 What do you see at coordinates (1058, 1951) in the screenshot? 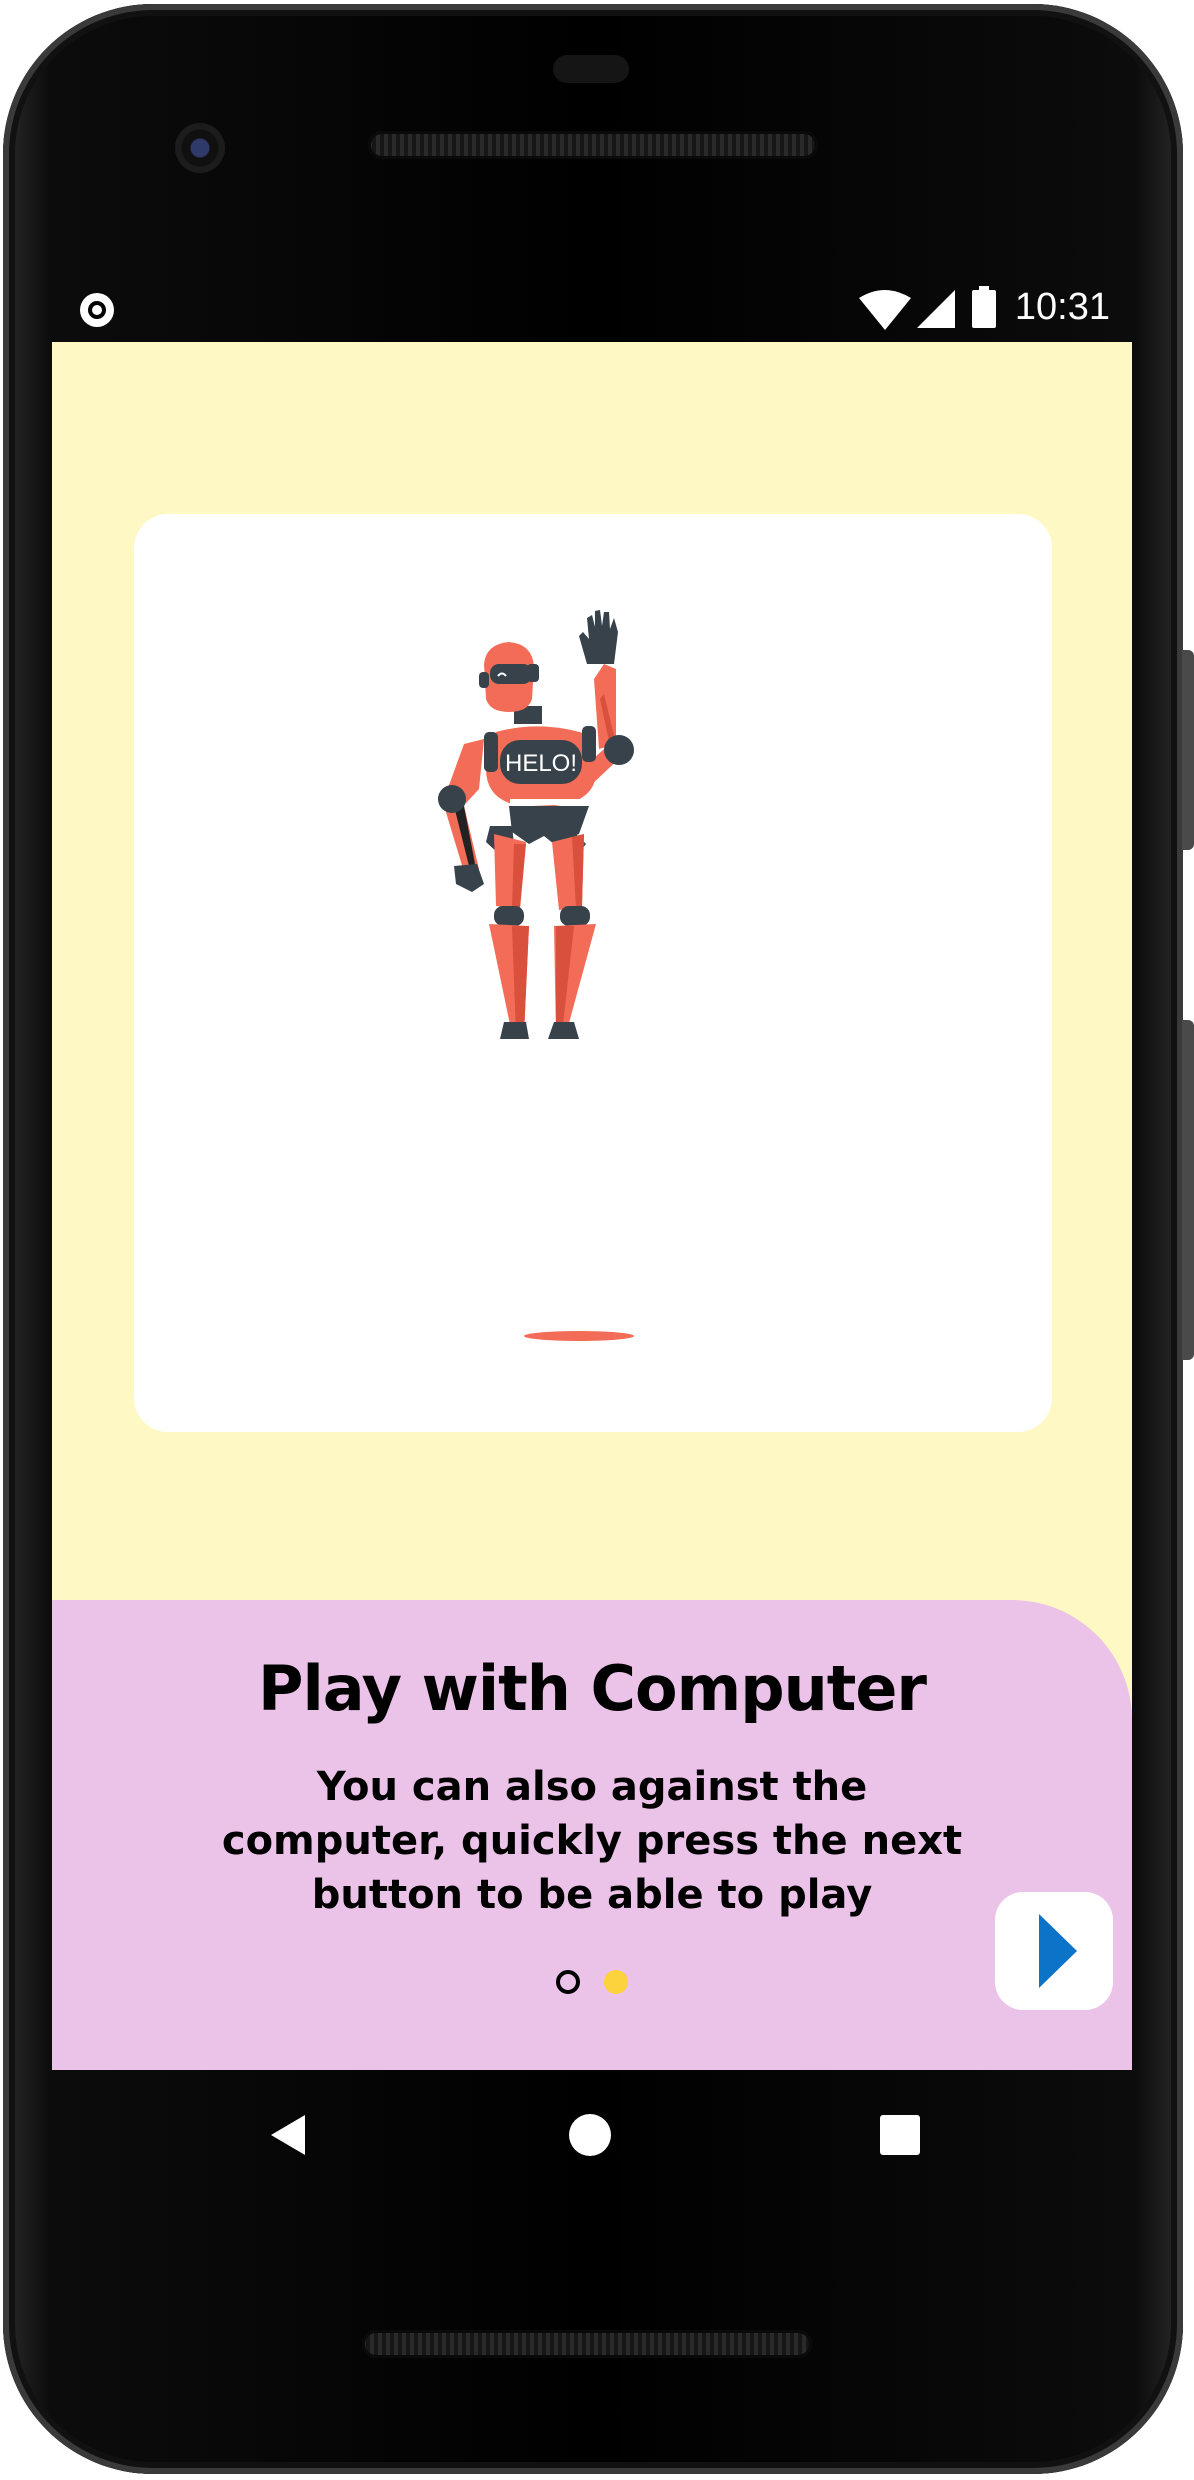
I see `play-arrow-icon` at bounding box center [1058, 1951].